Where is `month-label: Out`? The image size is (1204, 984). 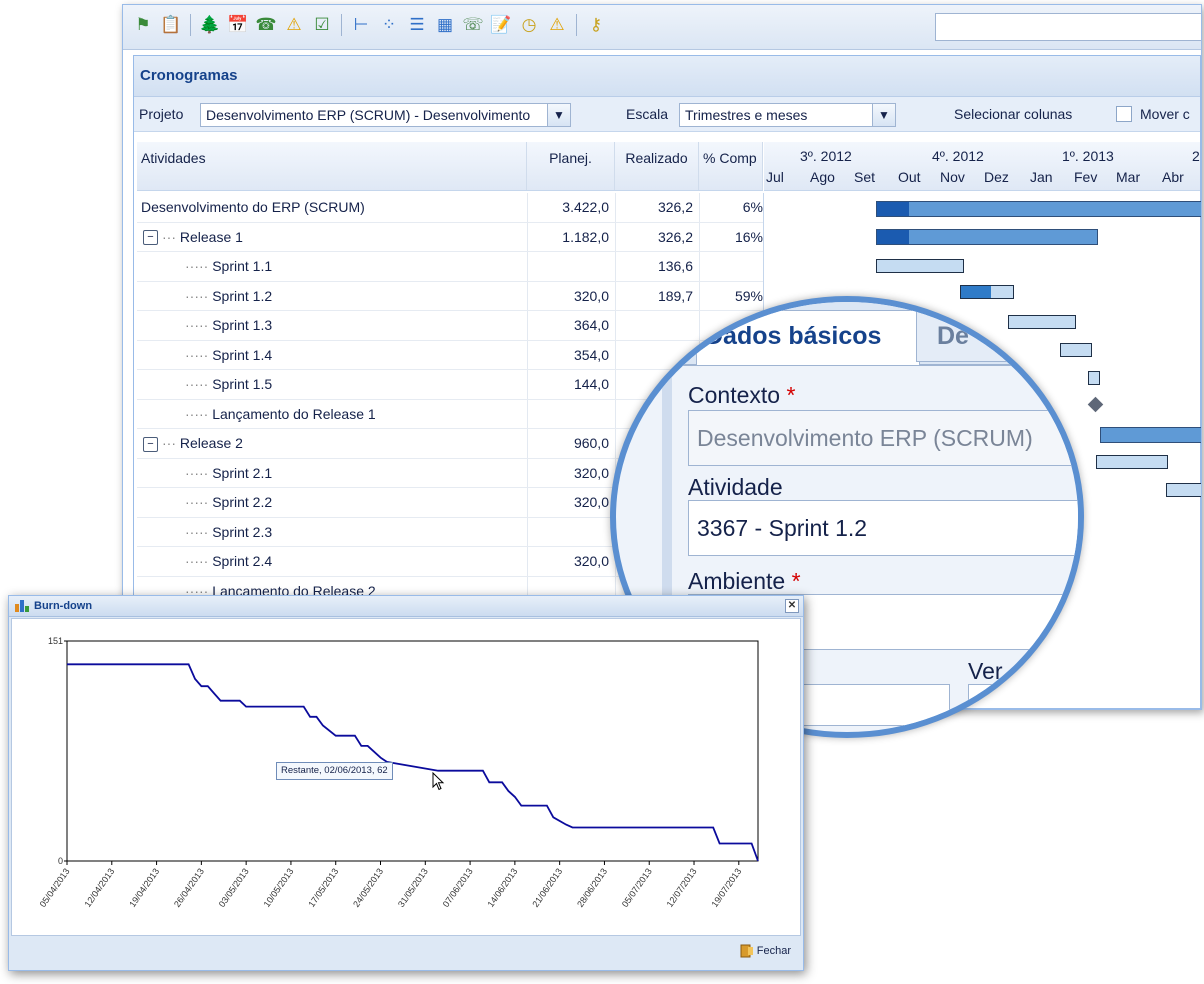 month-label: Out is located at coordinates (909, 177).